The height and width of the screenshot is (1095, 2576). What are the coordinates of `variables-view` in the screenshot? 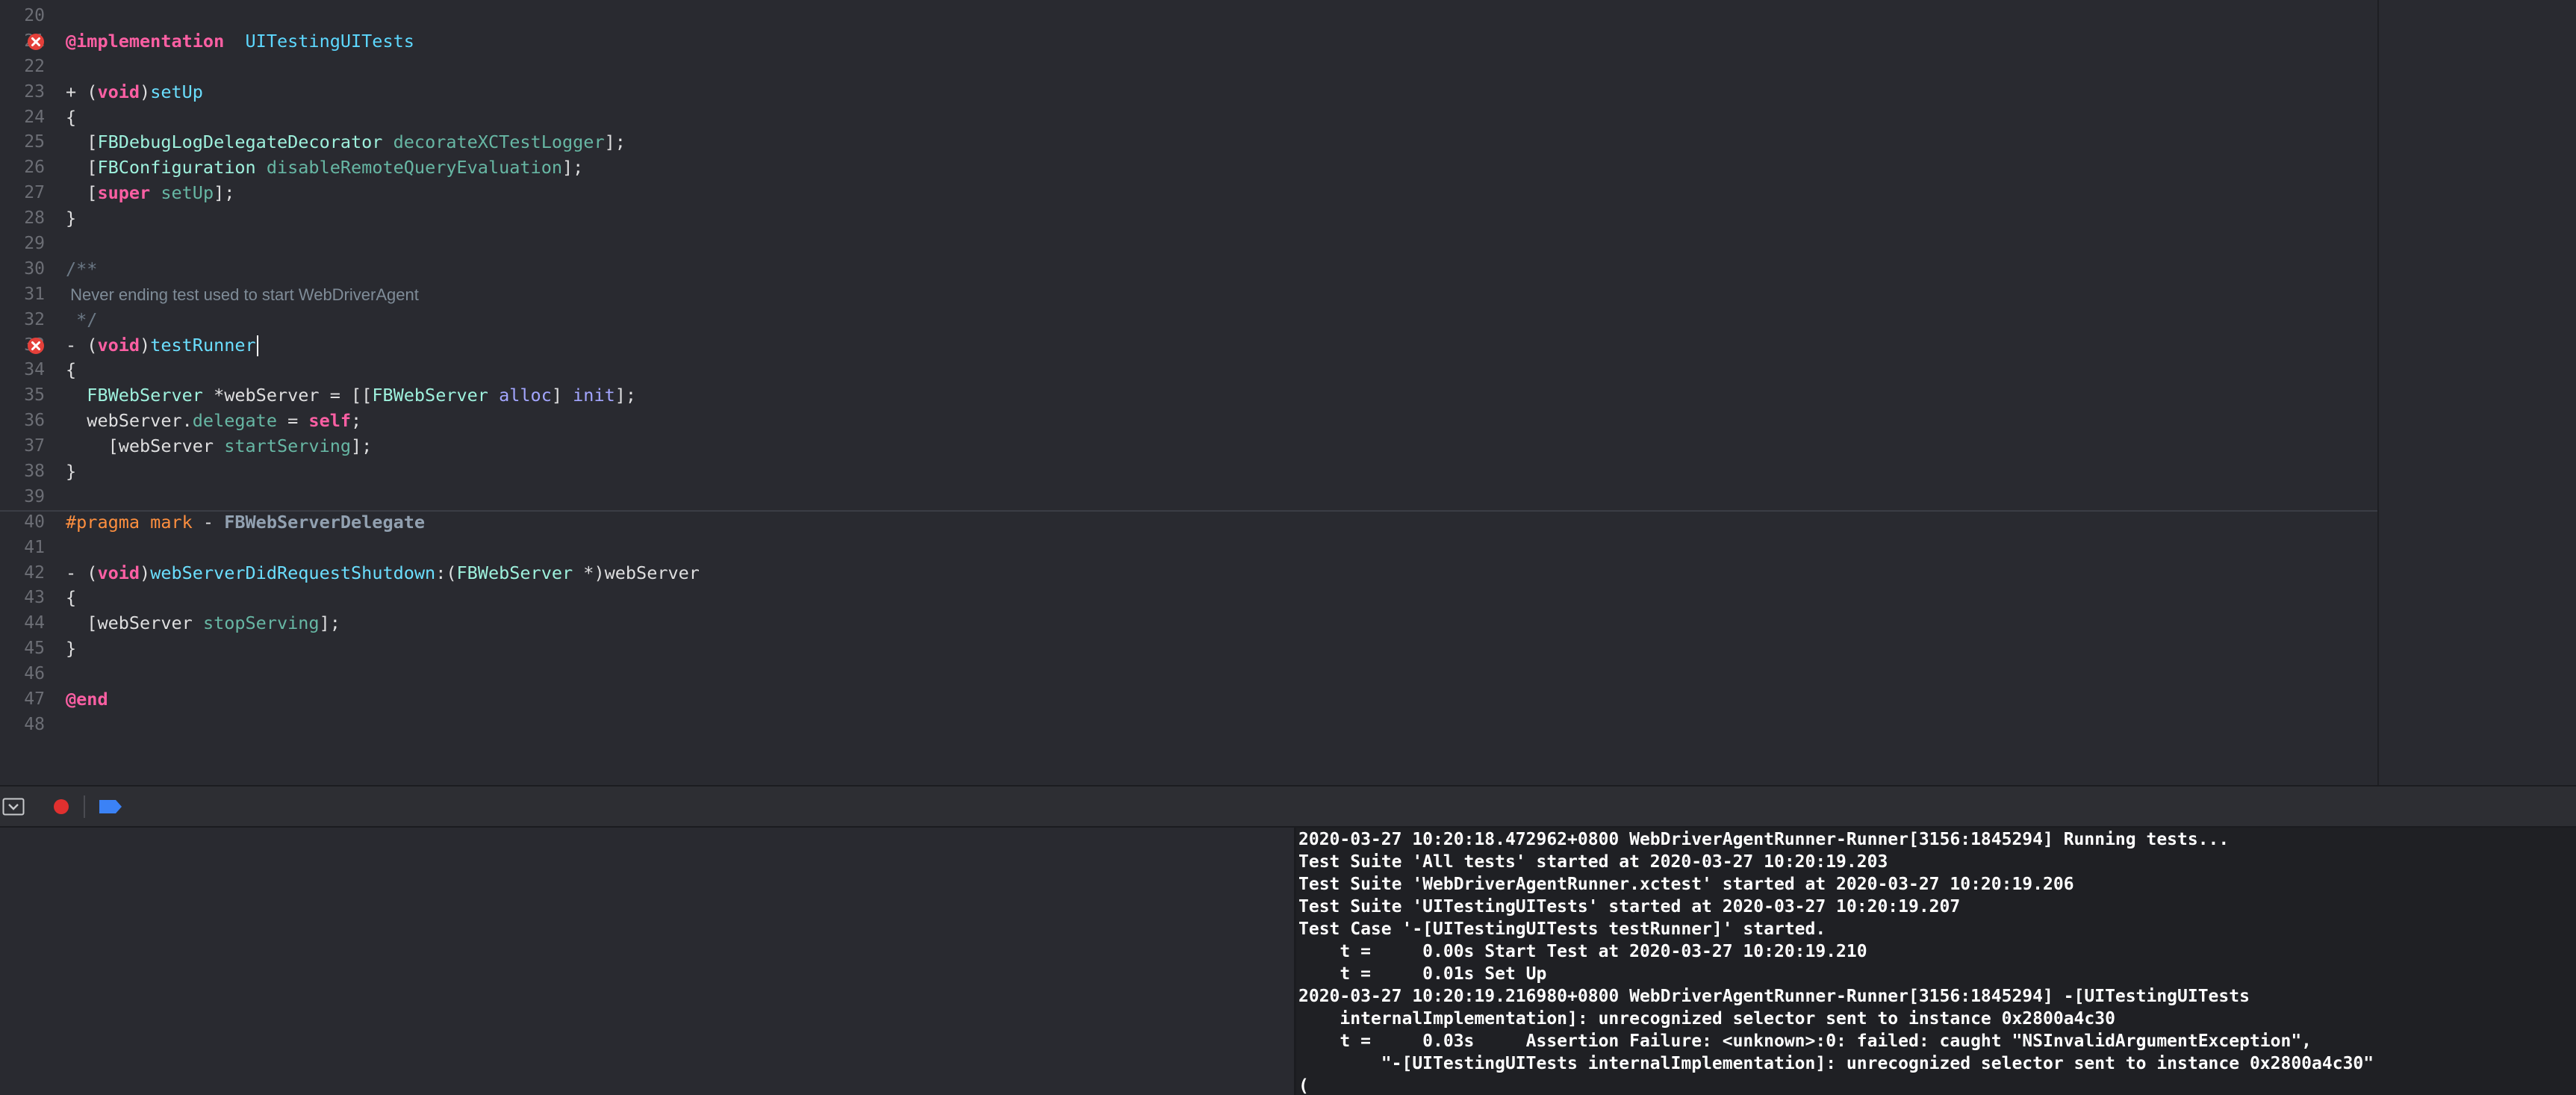 It's located at (647, 961).